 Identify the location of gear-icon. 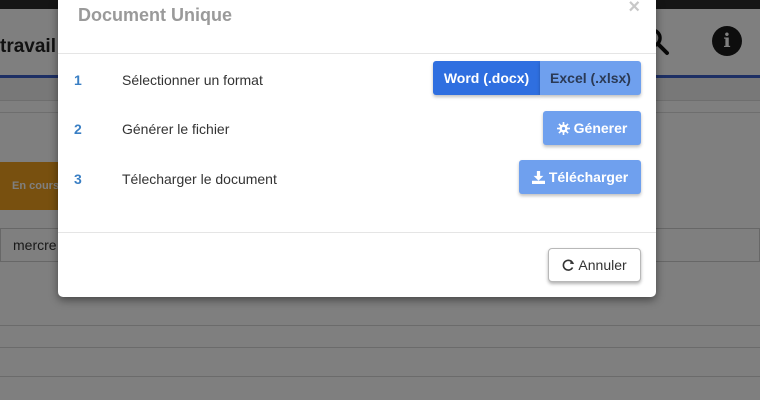
(563, 128).